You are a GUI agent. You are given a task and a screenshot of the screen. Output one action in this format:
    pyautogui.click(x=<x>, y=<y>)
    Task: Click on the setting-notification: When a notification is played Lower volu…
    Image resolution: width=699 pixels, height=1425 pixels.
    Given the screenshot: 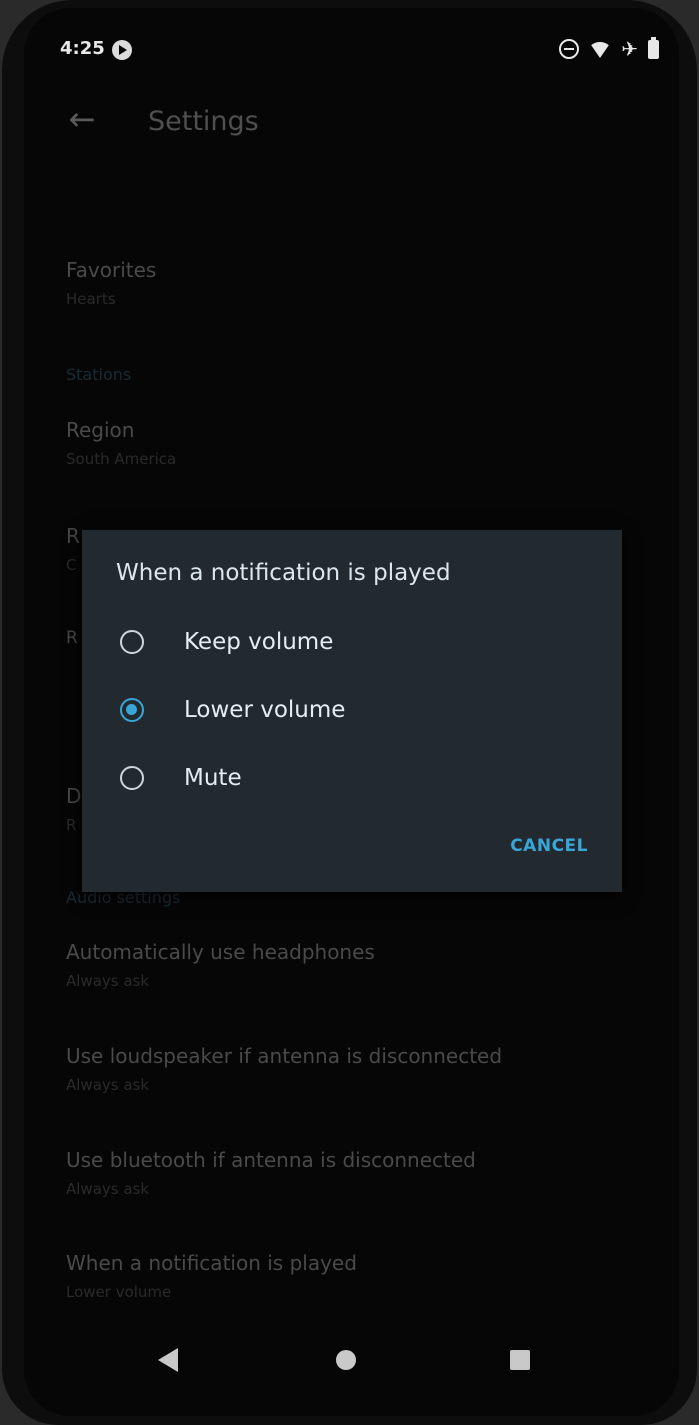 What is the action you would take?
    pyautogui.click(x=211, y=1276)
    